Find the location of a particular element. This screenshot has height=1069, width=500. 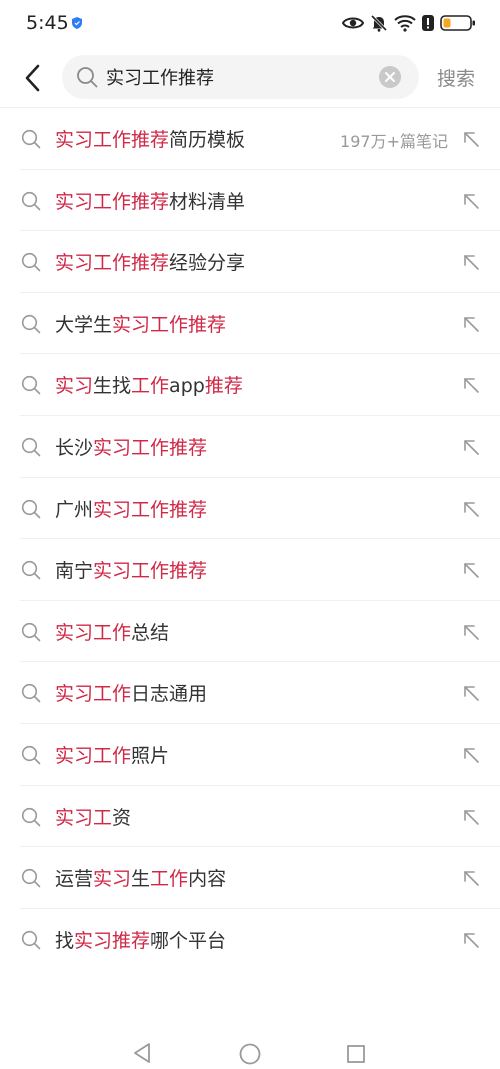

suggestion-text: 广州实习工作推荐 is located at coordinates (131, 508).